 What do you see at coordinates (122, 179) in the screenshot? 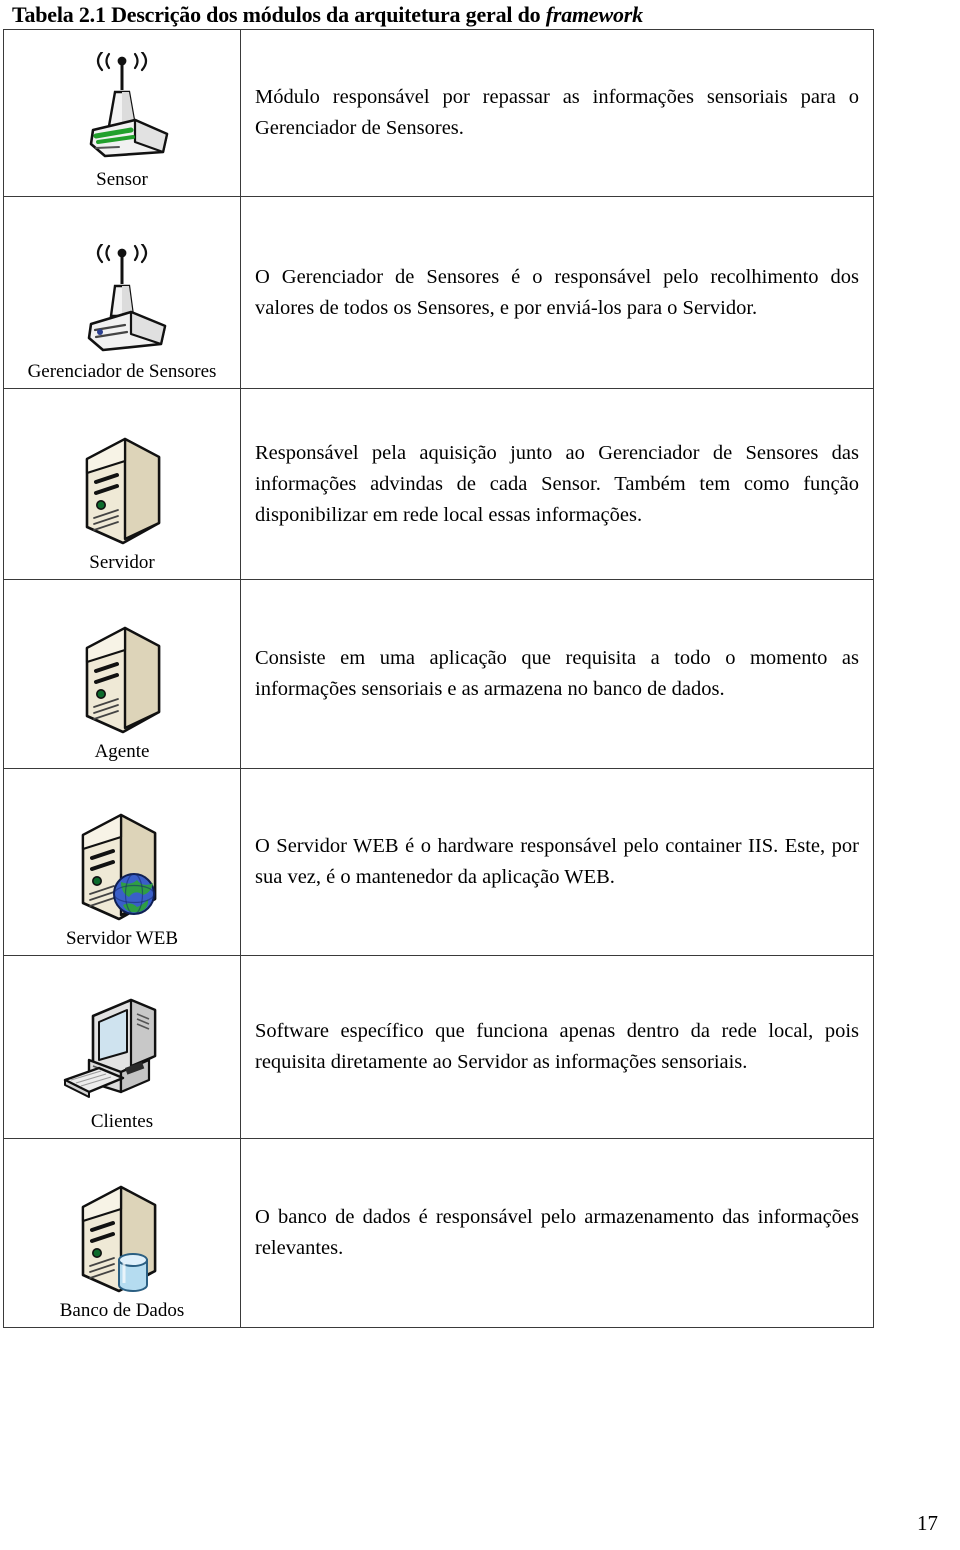
I see `table-cell-icon-label: Sensor` at bounding box center [122, 179].